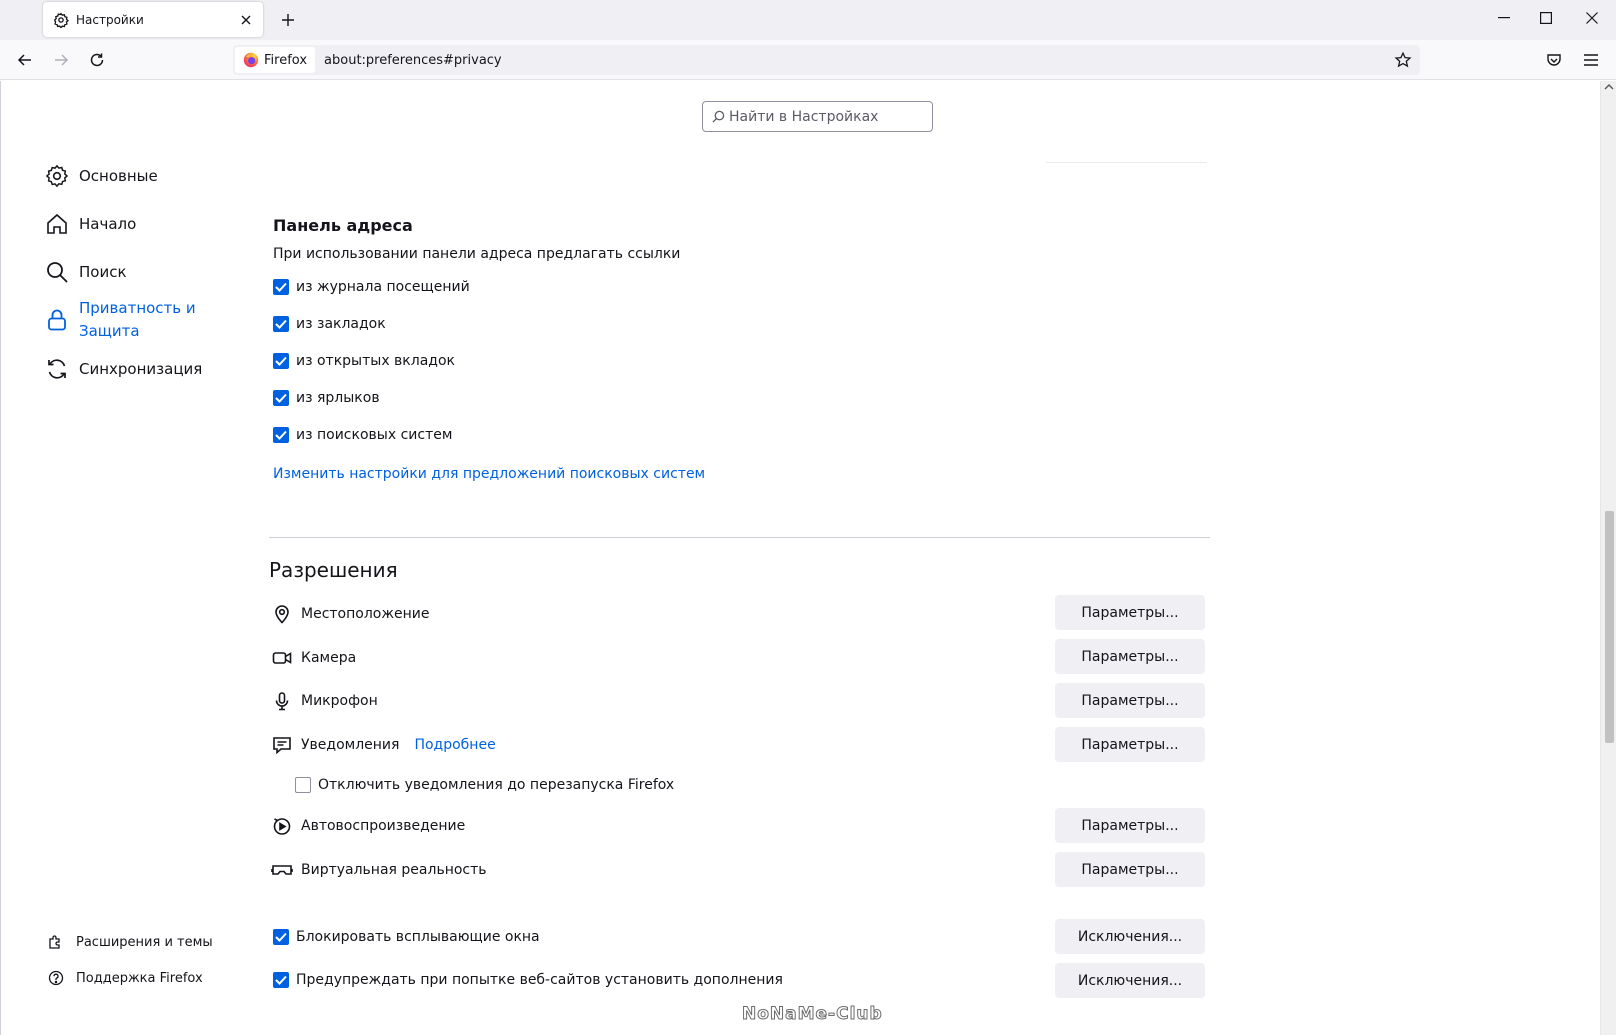 This screenshot has width=1616, height=1035. I want to click on sidebar-item-sync: Синхронизация, so click(123, 369).